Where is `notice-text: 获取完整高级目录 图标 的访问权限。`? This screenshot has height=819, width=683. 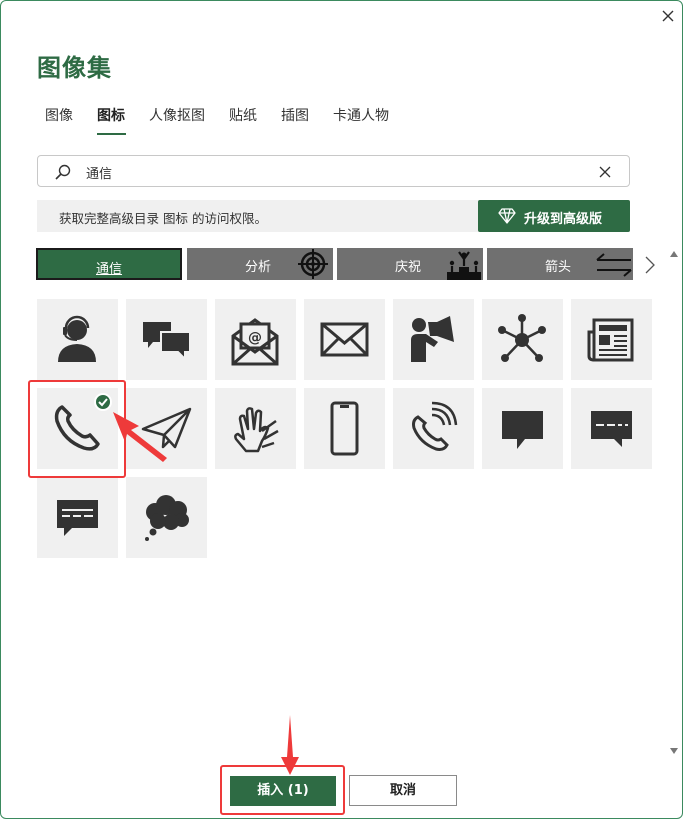
notice-text: 获取完整高级目录 图标 的访问权限。 is located at coordinates (163, 218).